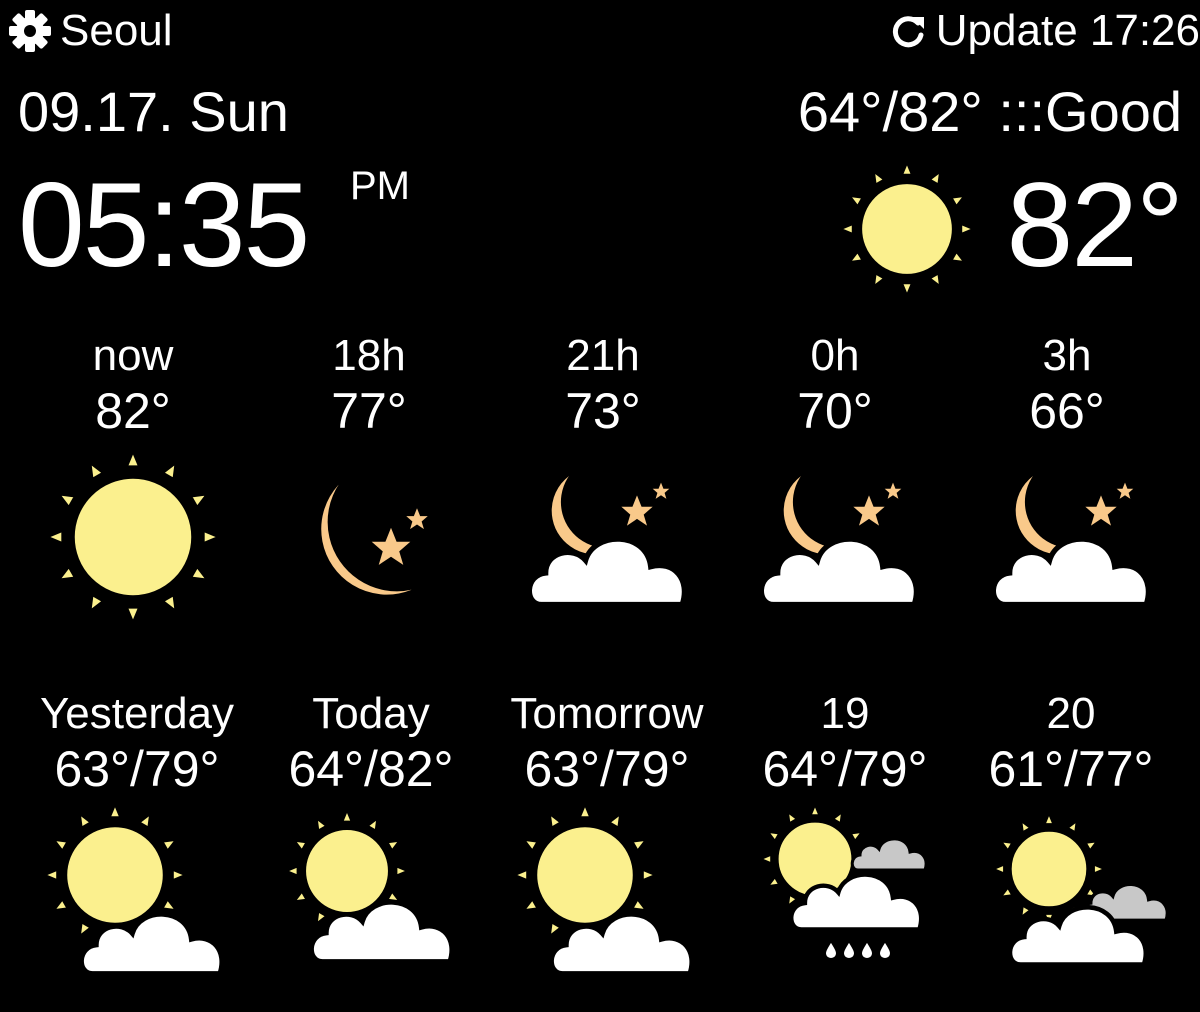 The image size is (1200, 1012). What do you see at coordinates (845, 713) in the screenshot?
I see `daily-day: 19` at bounding box center [845, 713].